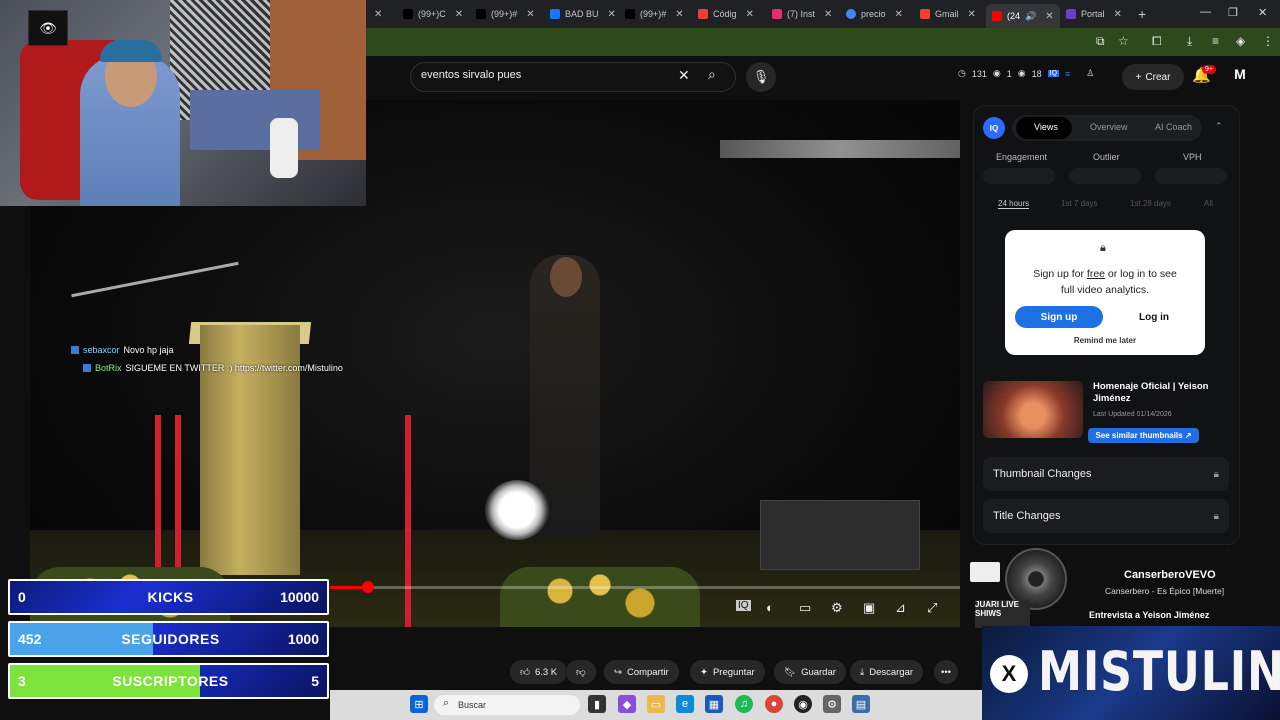 Image resolution: width=1280 pixels, height=720 pixels. I want to click on obs-icon: ◉, so click(803, 704).